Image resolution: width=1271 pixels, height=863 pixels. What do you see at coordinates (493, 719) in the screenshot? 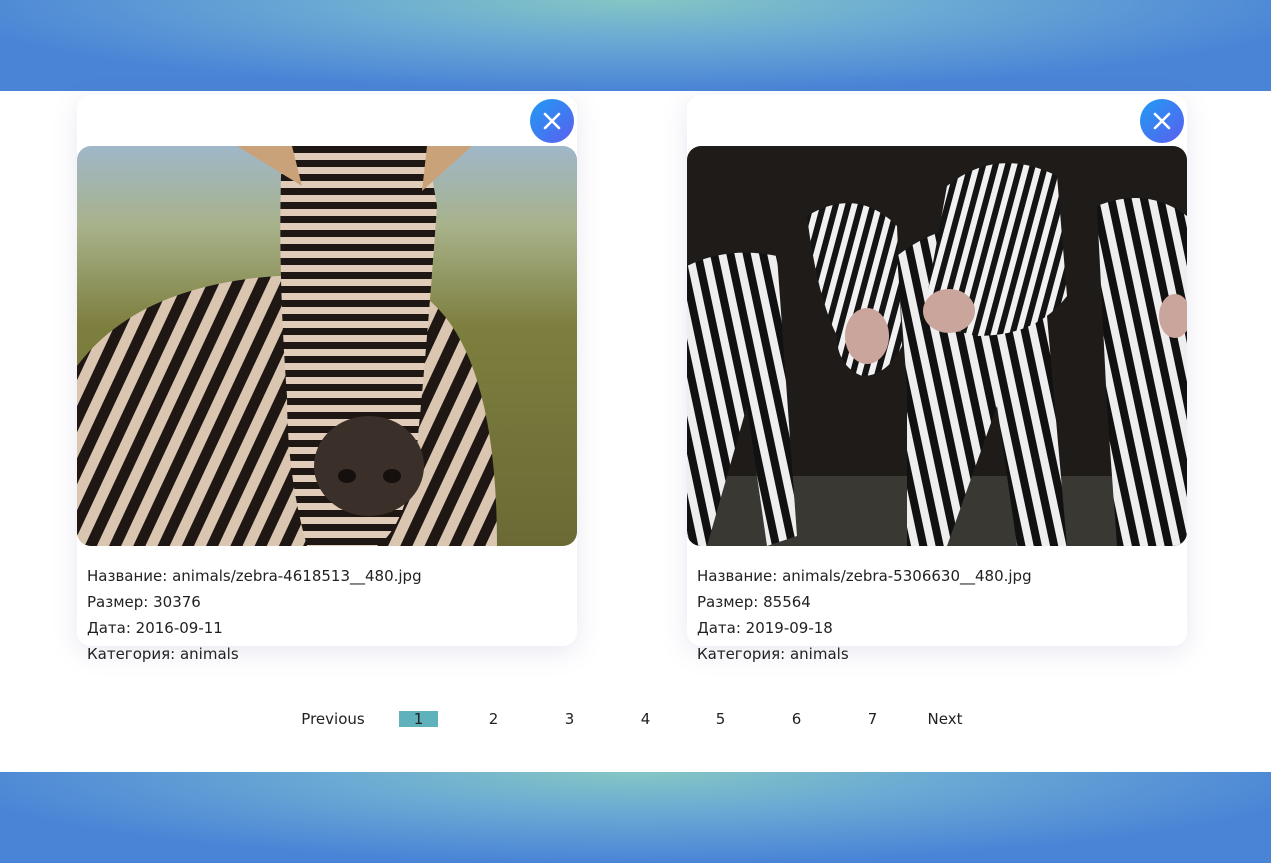
I see `page-link-2: 2` at bounding box center [493, 719].